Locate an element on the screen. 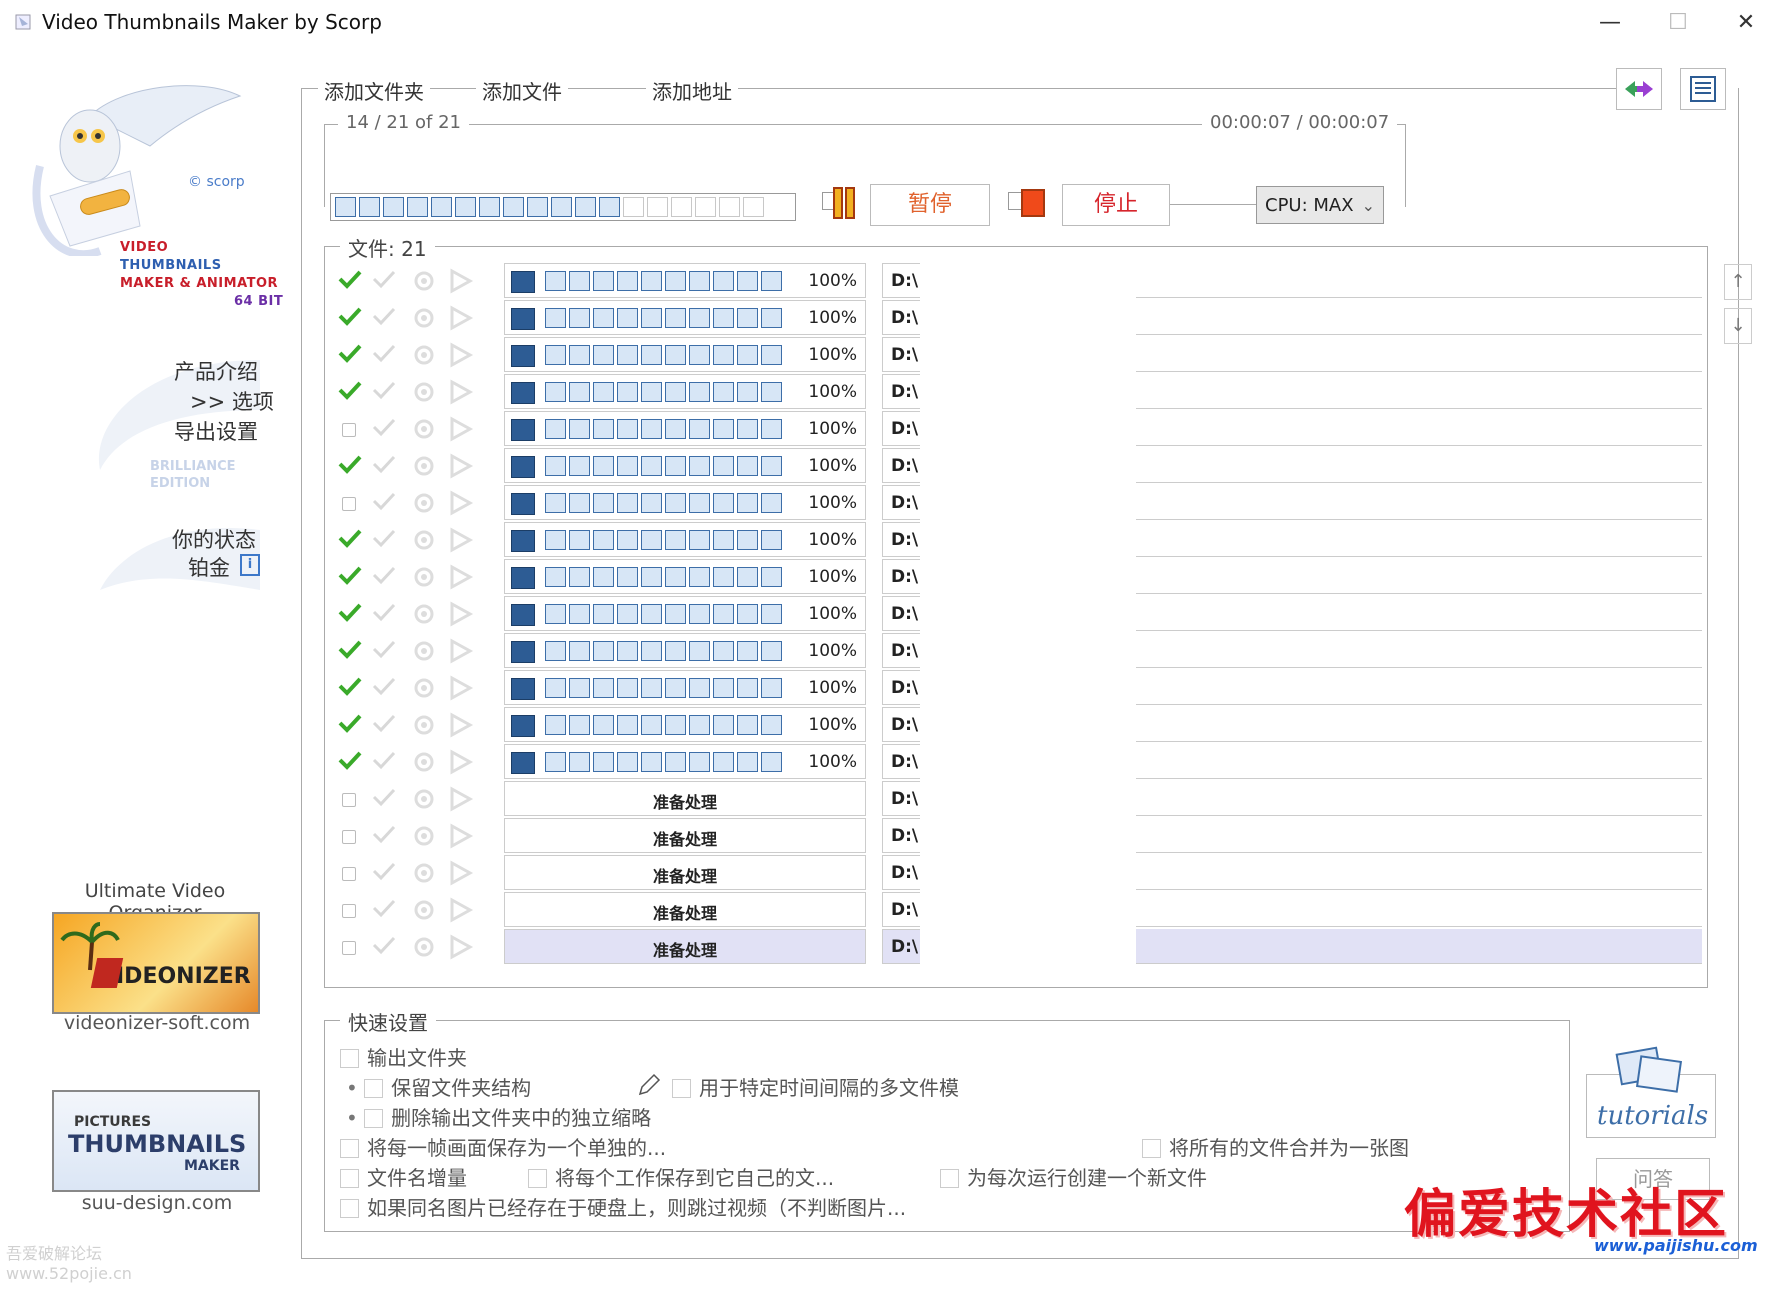 The height and width of the screenshot is (1291, 1778). nav-intro-link: 产品介绍 is located at coordinates (216, 371).